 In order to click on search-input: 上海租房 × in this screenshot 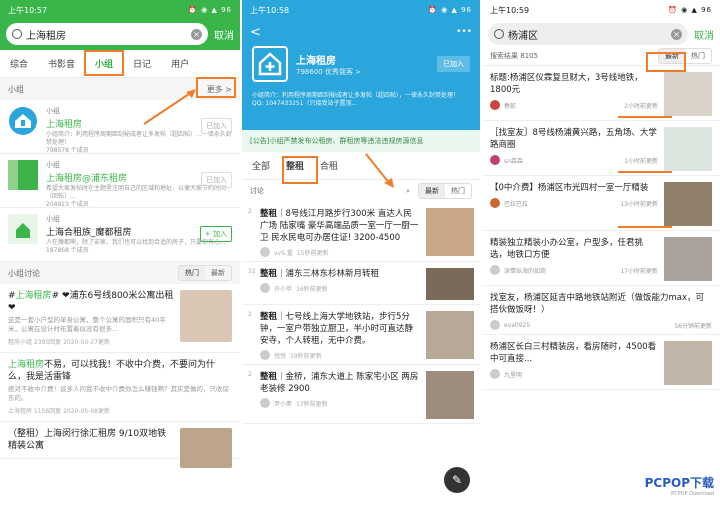, I will do `click(107, 34)`.